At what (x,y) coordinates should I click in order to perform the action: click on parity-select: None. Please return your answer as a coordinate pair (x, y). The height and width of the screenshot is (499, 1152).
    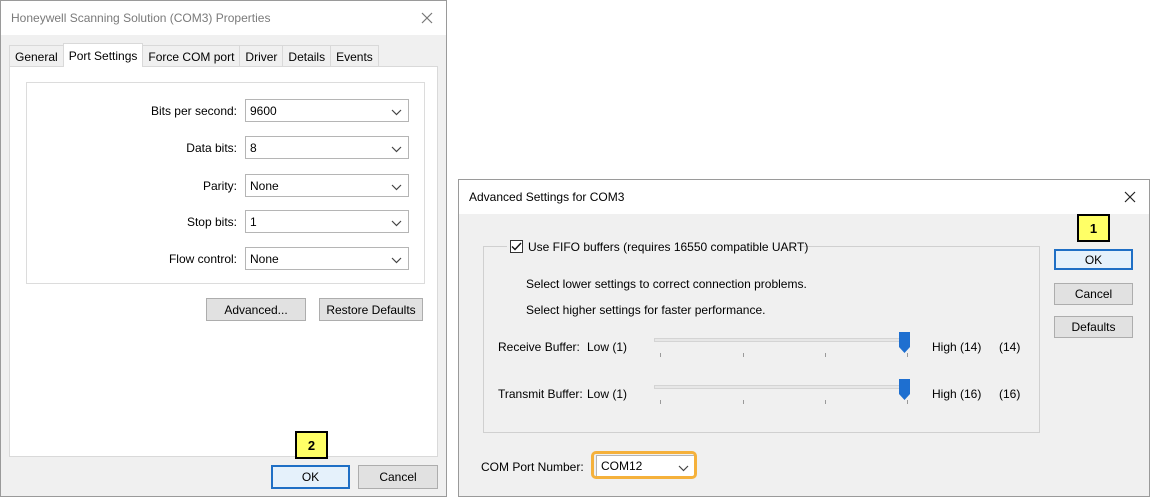
    Looking at the image, I should click on (327, 185).